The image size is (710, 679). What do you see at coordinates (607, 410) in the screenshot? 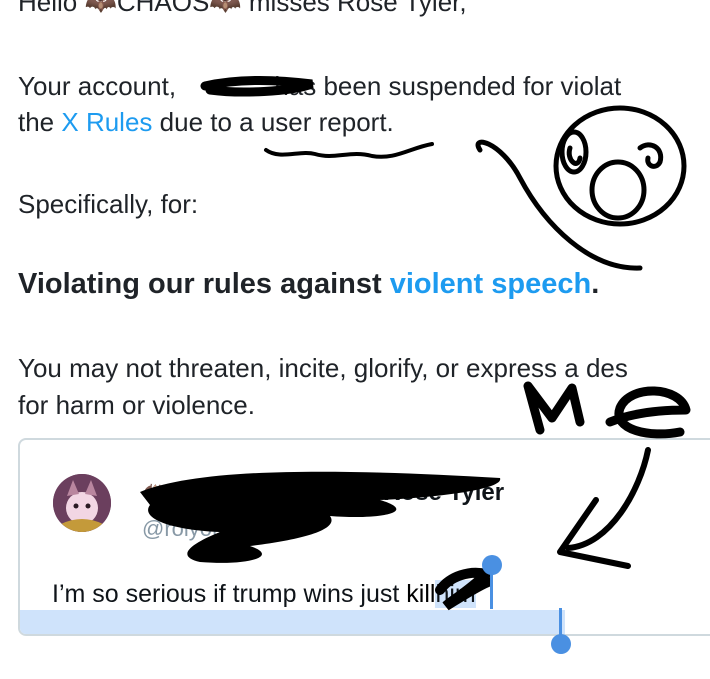
I see `me-annotation` at bounding box center [607, 410].